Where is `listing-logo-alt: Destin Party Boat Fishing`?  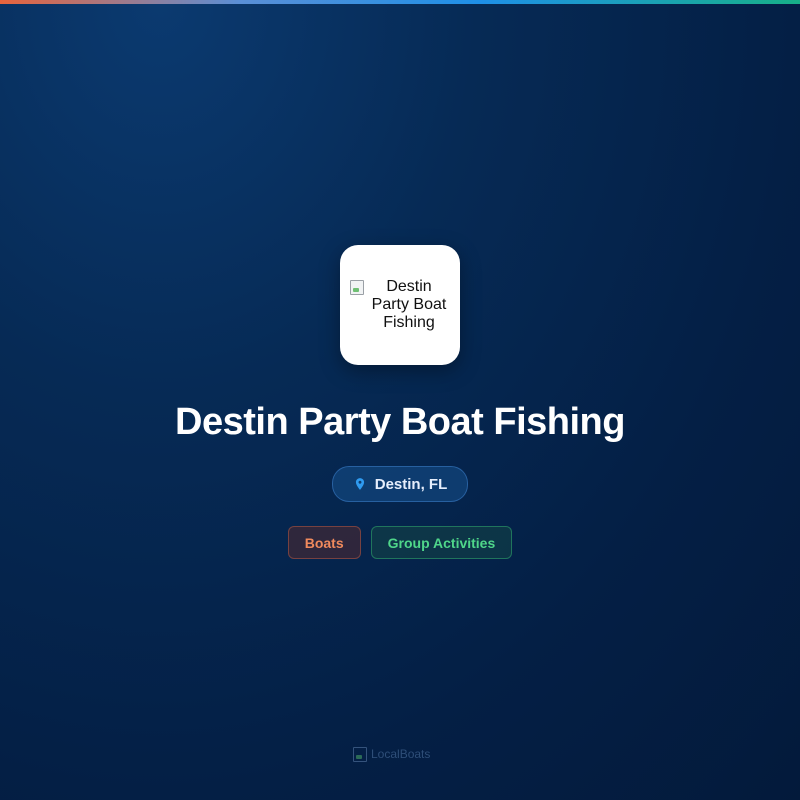
listing-logo-alt: Destin Party Boat Fishing is located at coordinates (400, 305).